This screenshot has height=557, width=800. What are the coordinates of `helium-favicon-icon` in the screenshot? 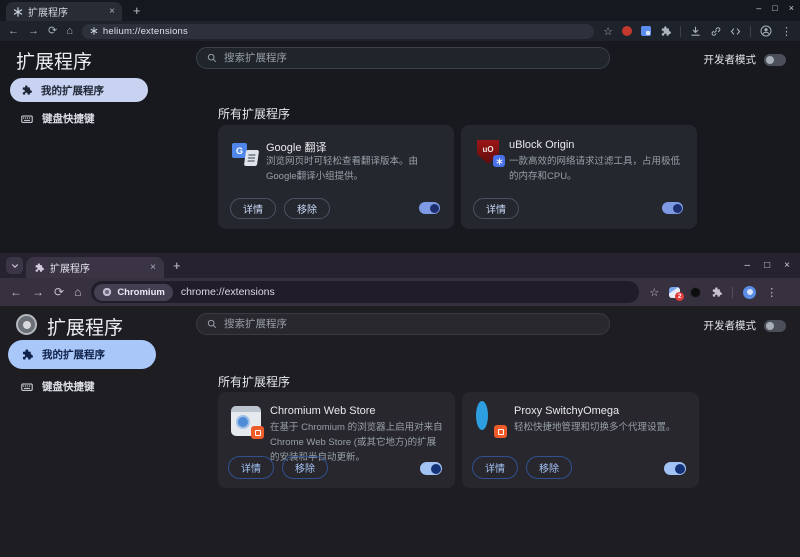 It's located at (18, 11).